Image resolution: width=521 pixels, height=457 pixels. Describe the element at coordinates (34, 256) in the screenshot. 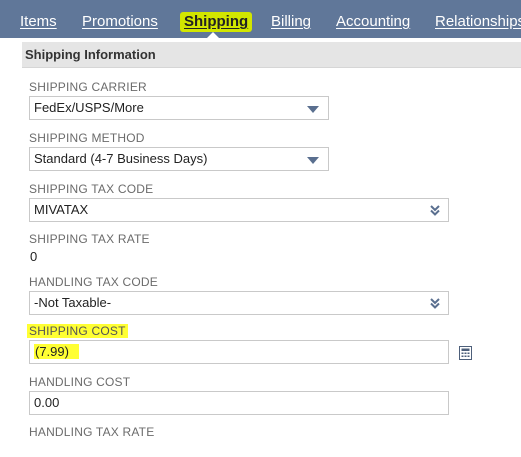

I see `shipping-tax-rate-value: 0` at that location.